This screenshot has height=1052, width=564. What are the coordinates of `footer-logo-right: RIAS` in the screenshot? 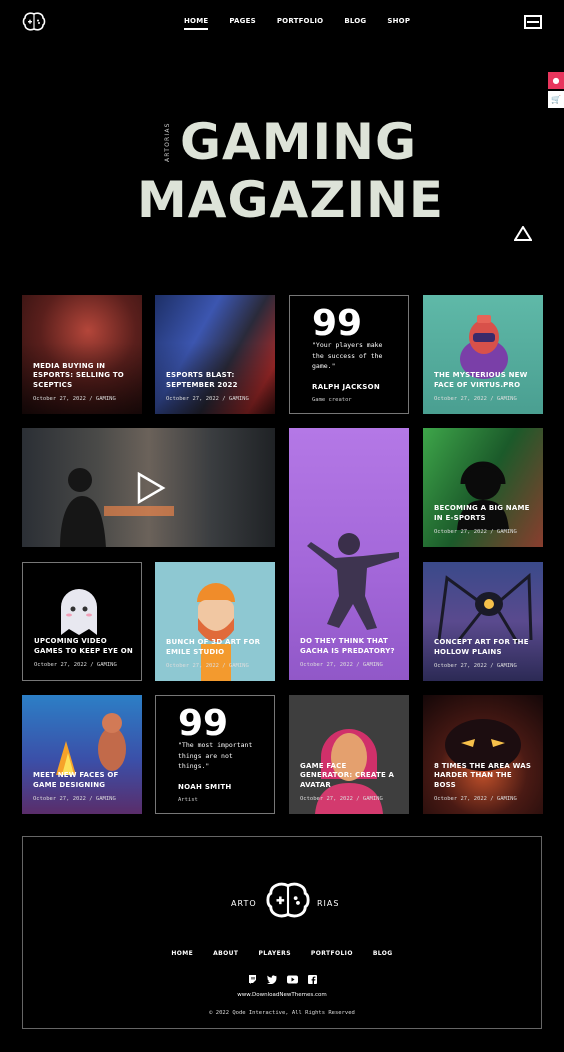 It's located at (328, 903).